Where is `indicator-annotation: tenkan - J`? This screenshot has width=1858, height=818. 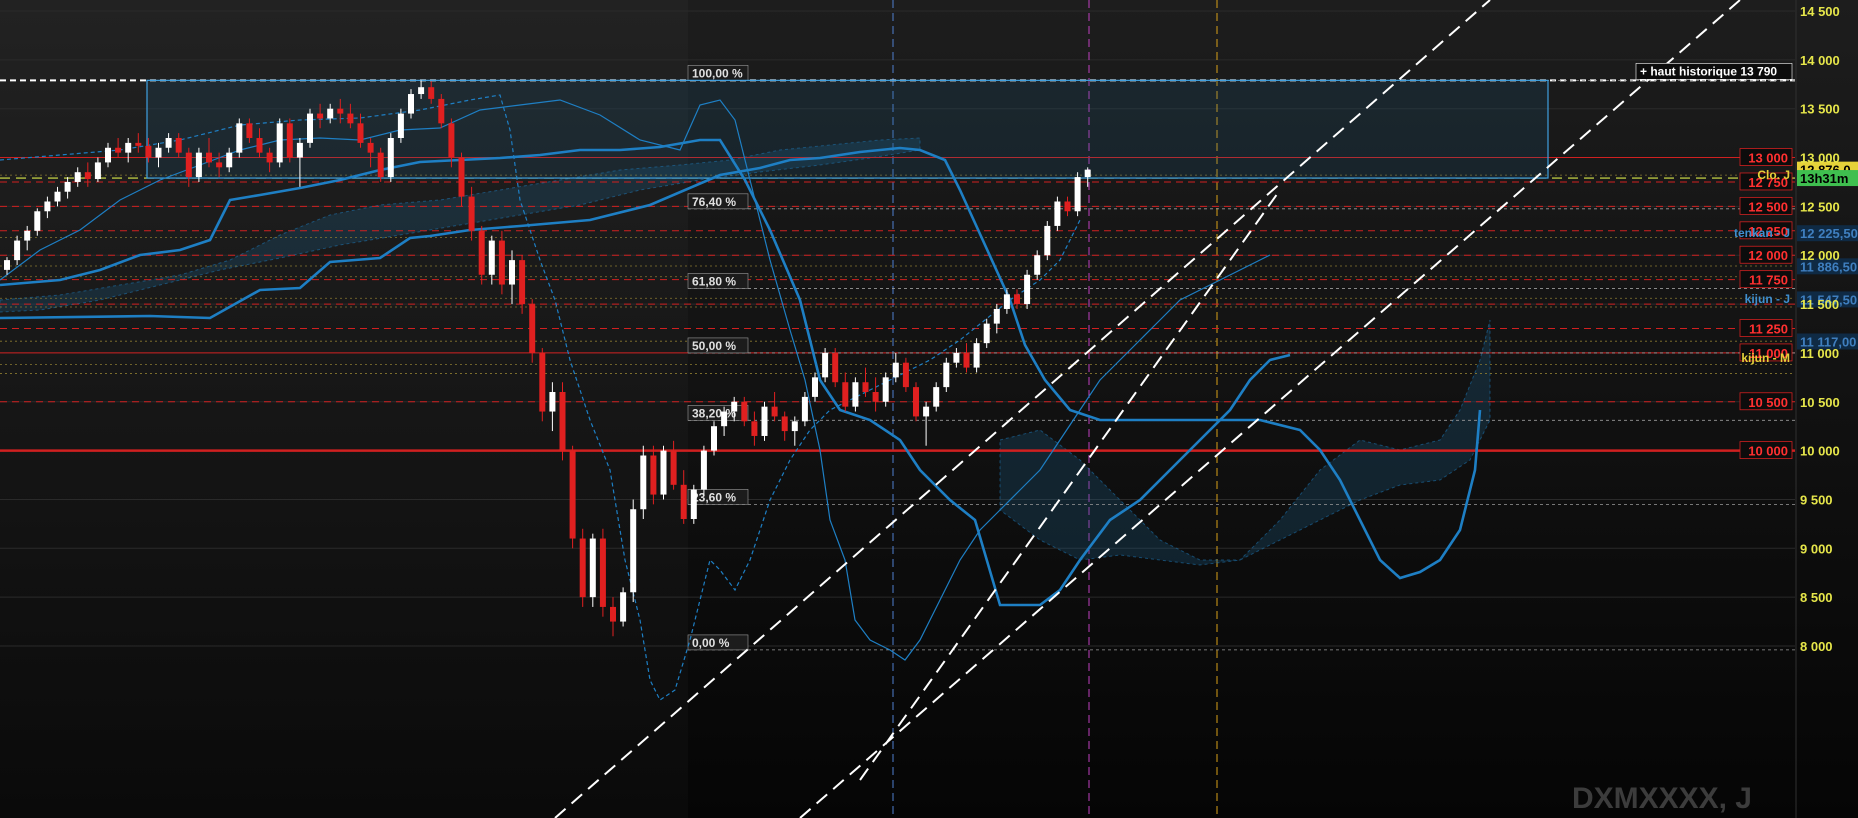
indicator-annotation: tenkan - J is located at coordinates (1762, 233).